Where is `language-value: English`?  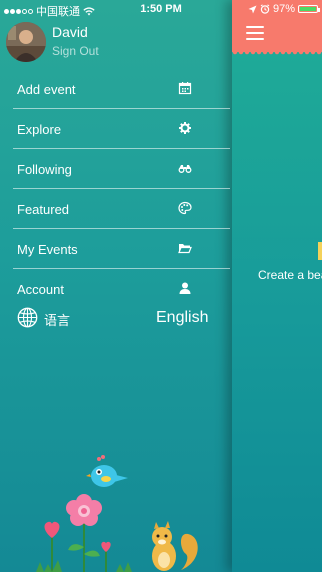
language-value: English is located at coordinates (182, 318).